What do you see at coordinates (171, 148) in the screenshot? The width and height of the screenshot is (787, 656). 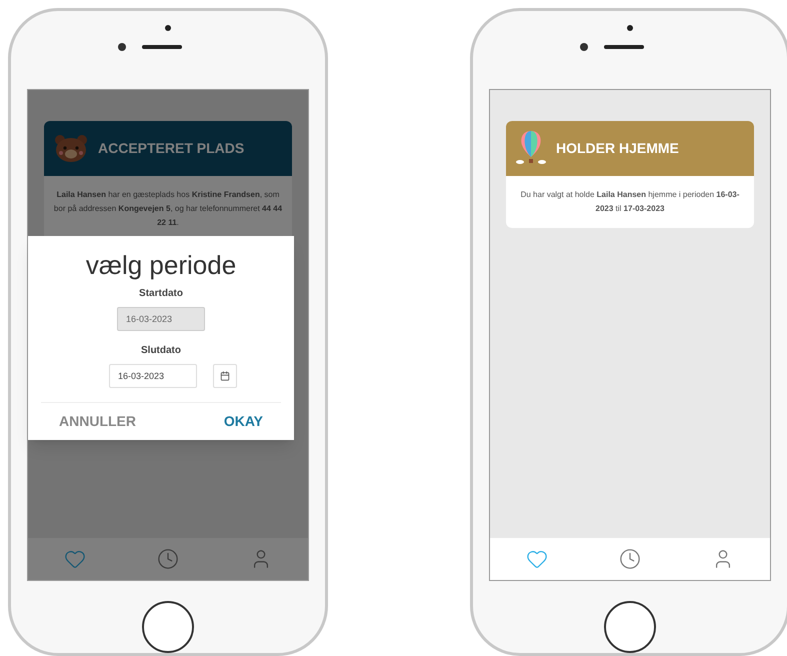 I see `card-title: ACCEPTERET PLADS` at bounding box center [171, 148].